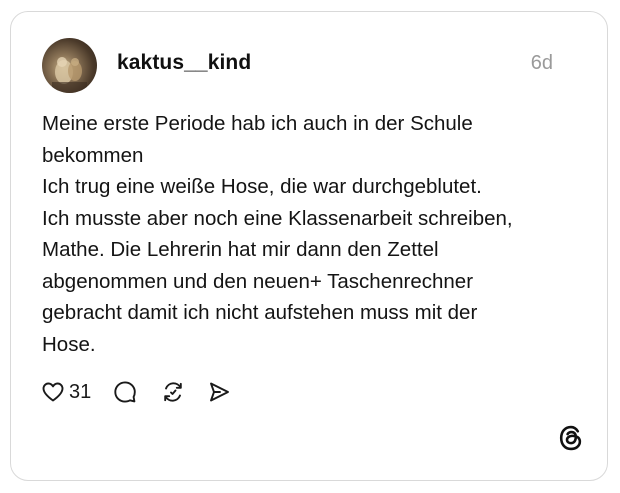 This screenshot has width=620, height=493. Describe the element at coordinates (571, 438) in the screenshot. I see `threads-logo-icon` at that location.